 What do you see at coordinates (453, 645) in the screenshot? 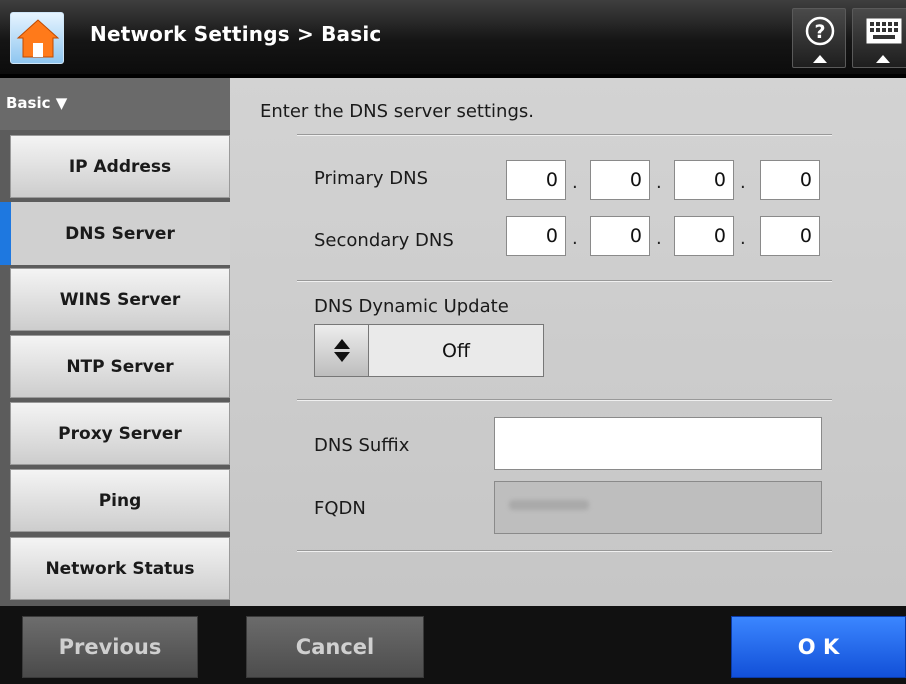
I see `footer-bar: Previous Cancel O K` at bounding box center [453, 645].